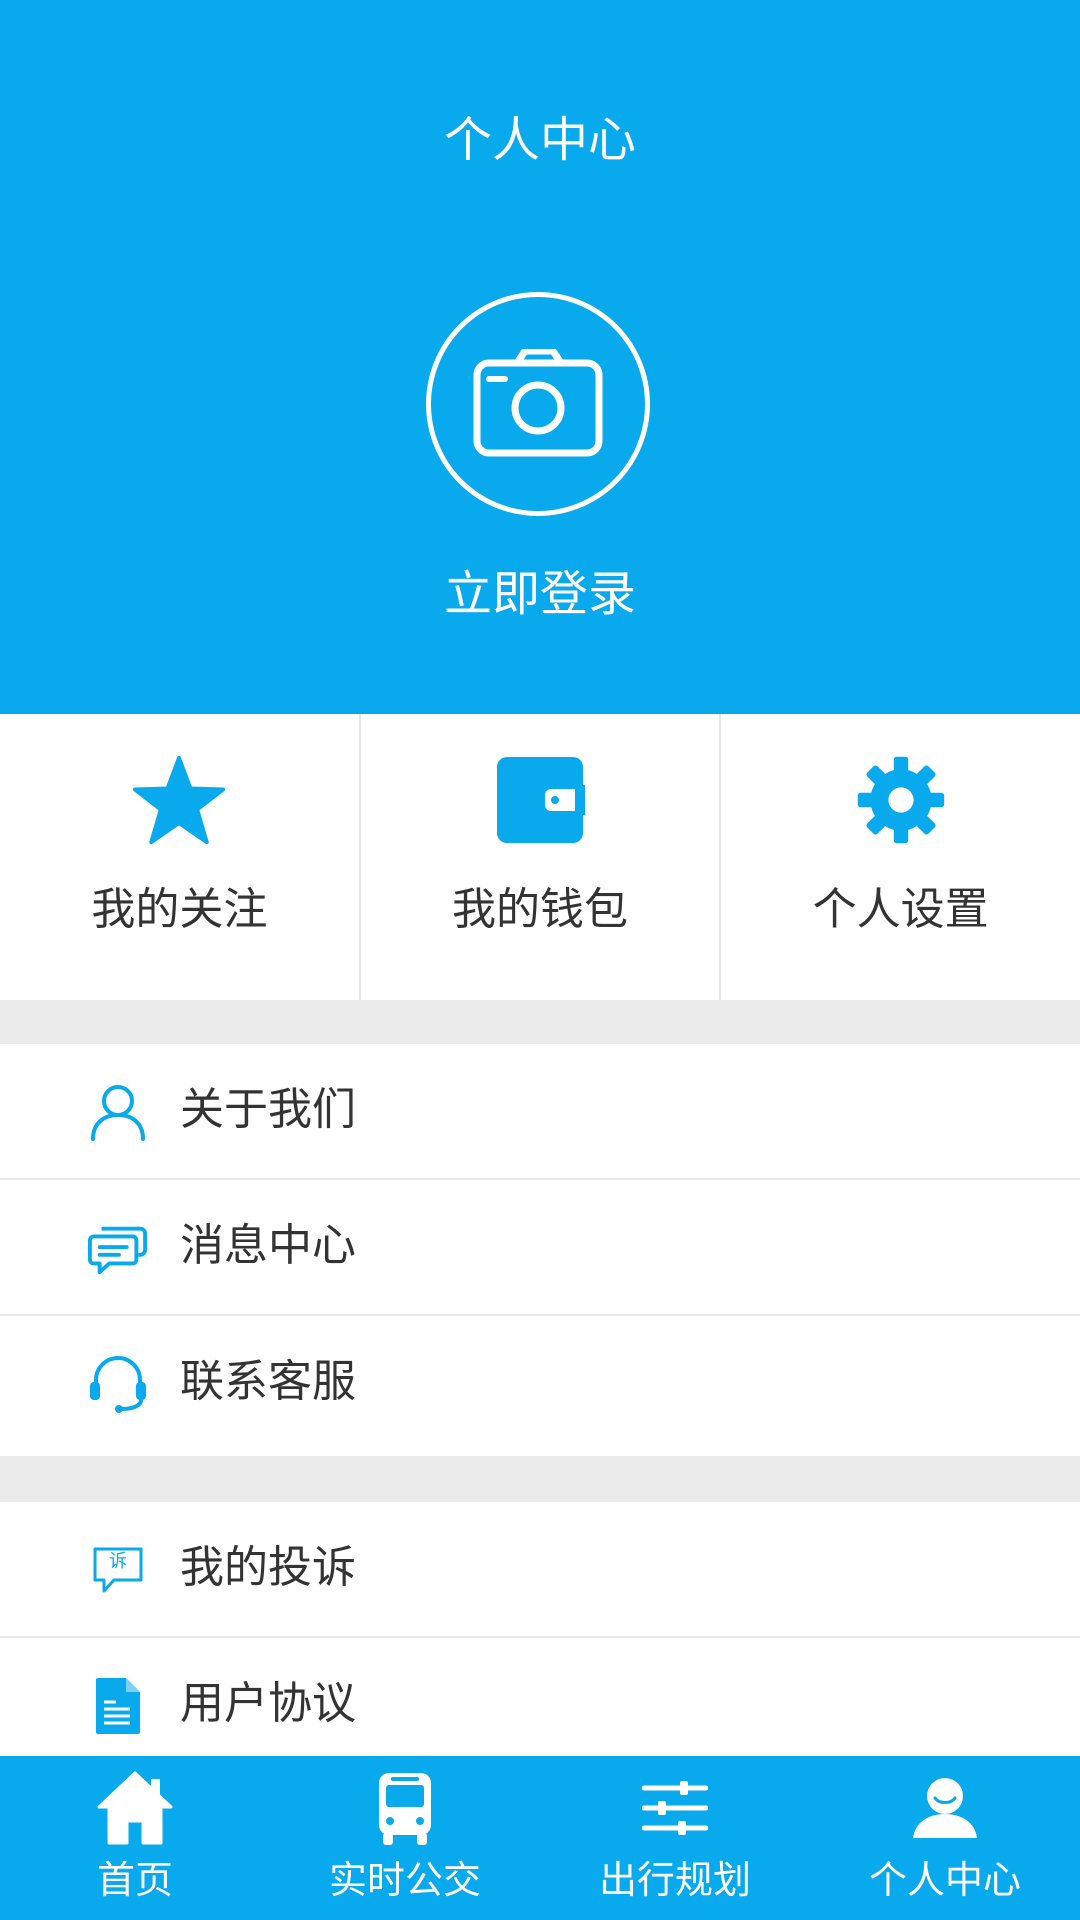 The width and height of the screenshot is (1080, 1920). I want to click on menu-item-messages: 消息中心, so click(540, 1248).